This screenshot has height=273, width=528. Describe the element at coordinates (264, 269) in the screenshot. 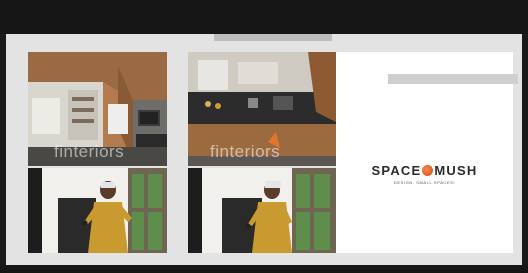

I see `video-bottom-bar` at that location.